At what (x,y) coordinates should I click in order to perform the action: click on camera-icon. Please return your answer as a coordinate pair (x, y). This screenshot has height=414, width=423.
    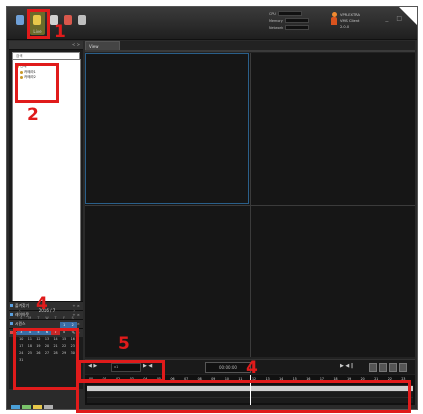
    Looking at the image, I should click on (15, 407).